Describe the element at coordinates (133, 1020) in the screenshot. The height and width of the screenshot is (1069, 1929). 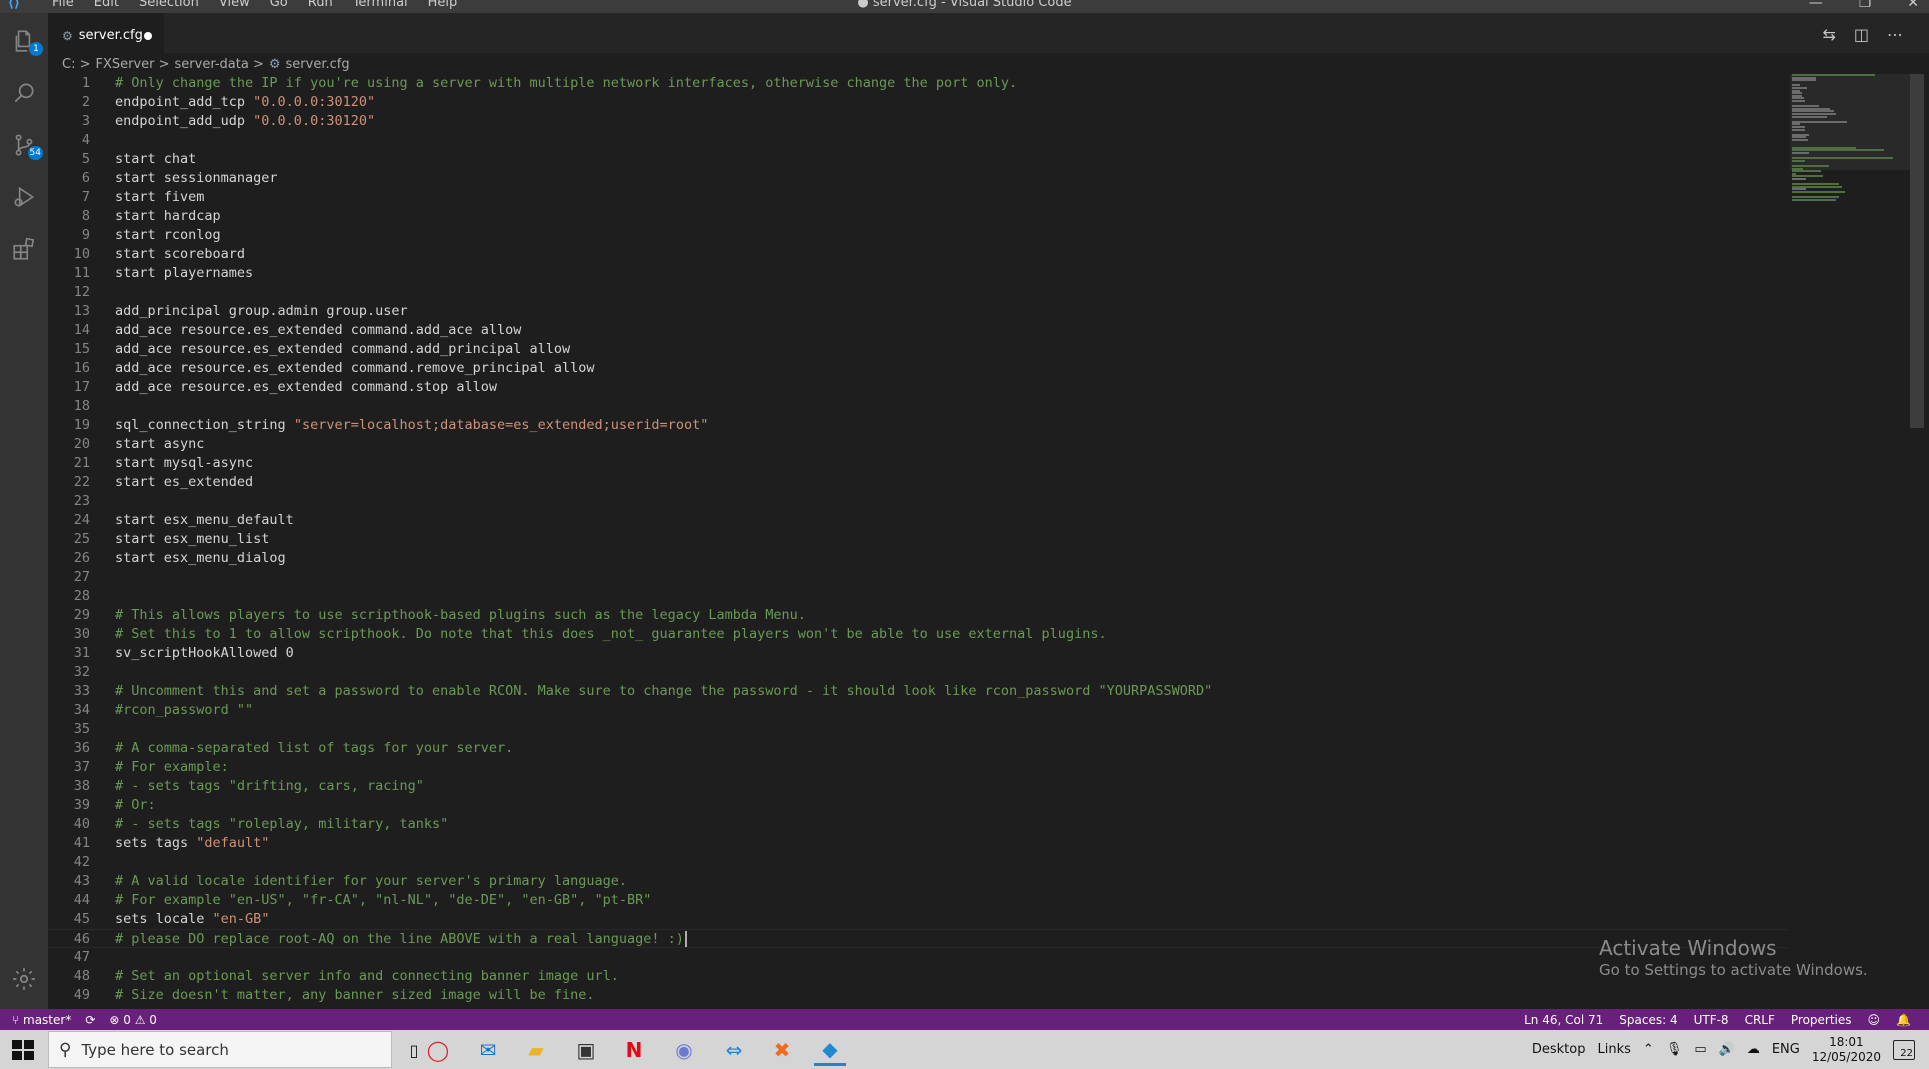
I see `problems-indicator: ⊗ 0 ⚠ 0` at that location.